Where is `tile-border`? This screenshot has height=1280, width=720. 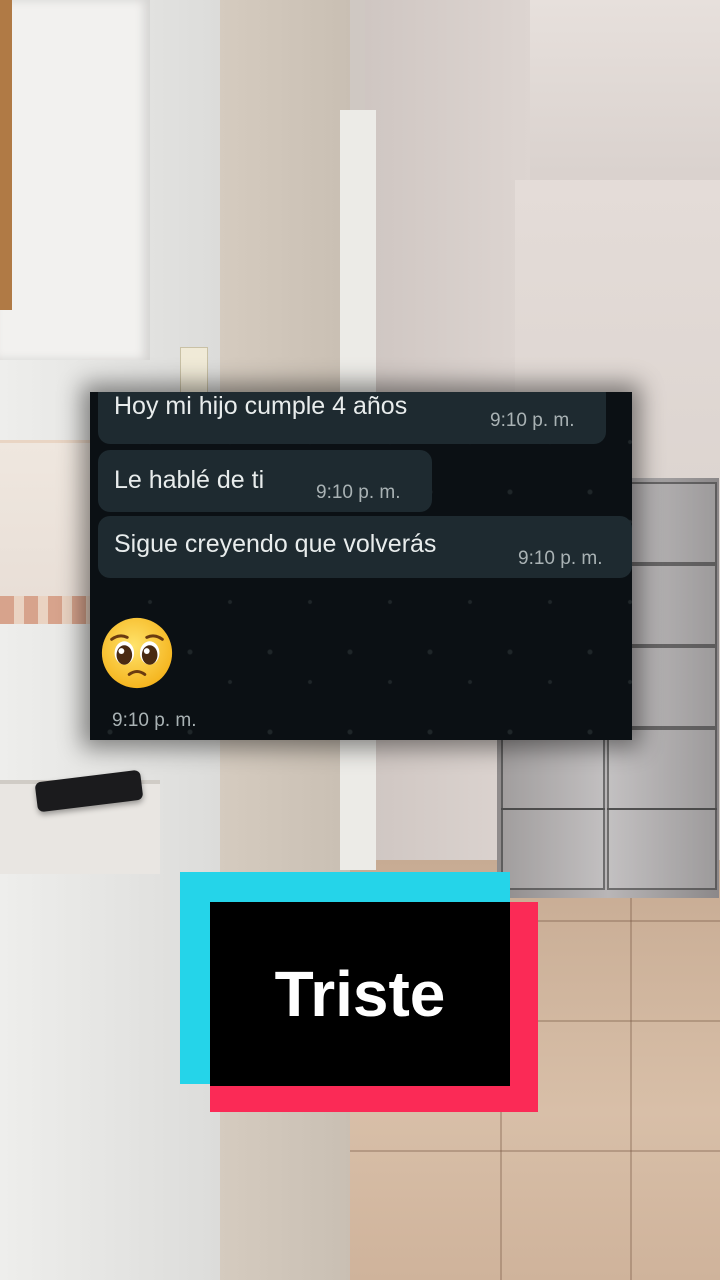 tile-border is located at coordinates (45, 610).